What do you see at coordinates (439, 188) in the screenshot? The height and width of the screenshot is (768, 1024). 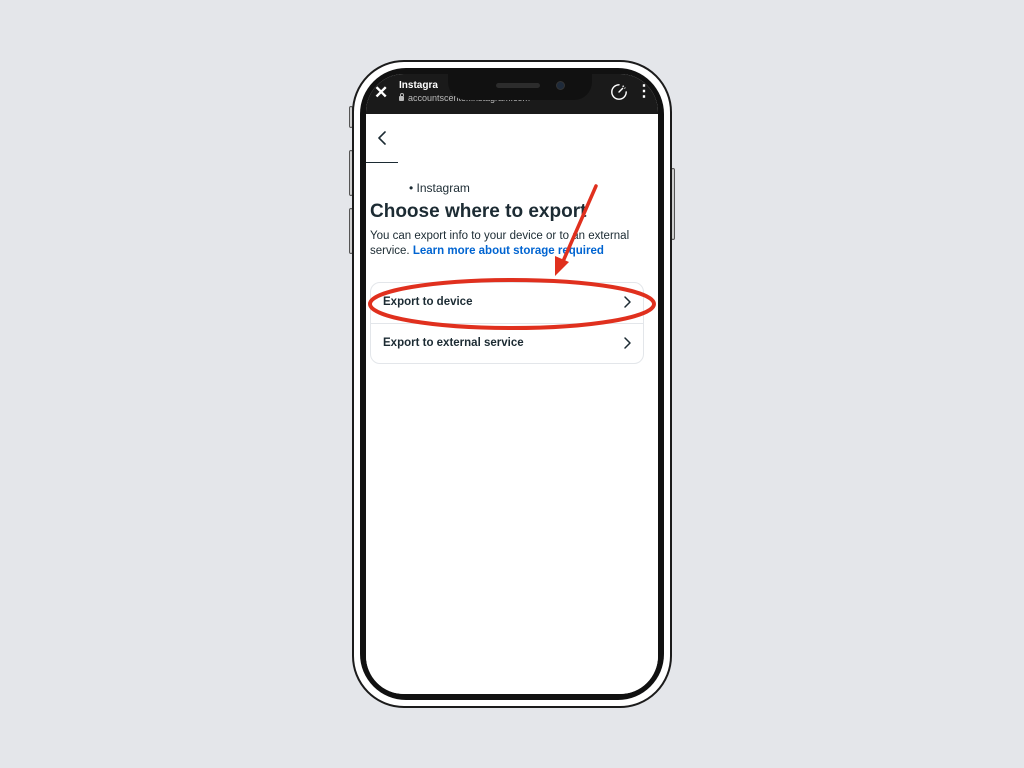 I see `account-label: • Instagram` at bounding box center [439, 188].